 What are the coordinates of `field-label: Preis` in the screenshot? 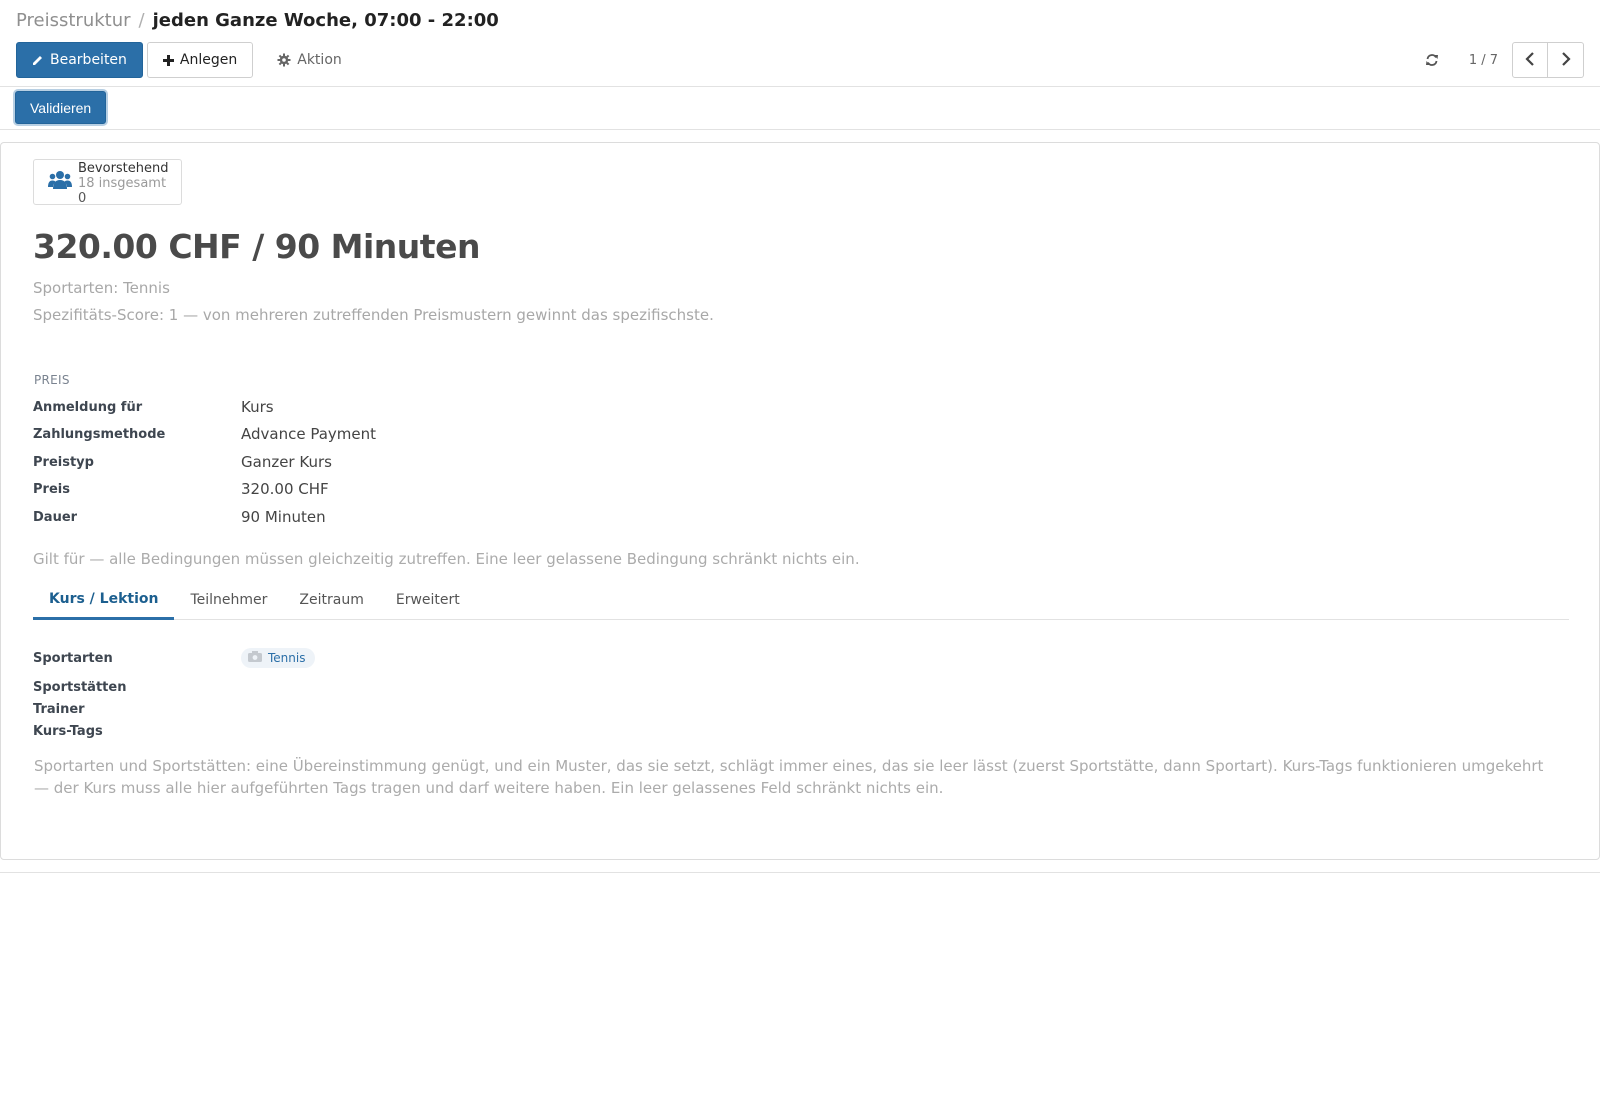 It's located at (51, 489).